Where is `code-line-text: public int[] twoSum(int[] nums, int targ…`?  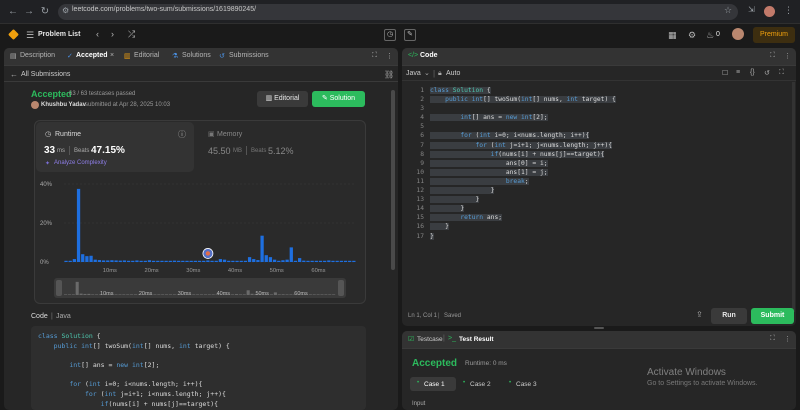 code-line-text: public int[] twoSum(int[] nums, int targ… is located at coordinates (523, 100).